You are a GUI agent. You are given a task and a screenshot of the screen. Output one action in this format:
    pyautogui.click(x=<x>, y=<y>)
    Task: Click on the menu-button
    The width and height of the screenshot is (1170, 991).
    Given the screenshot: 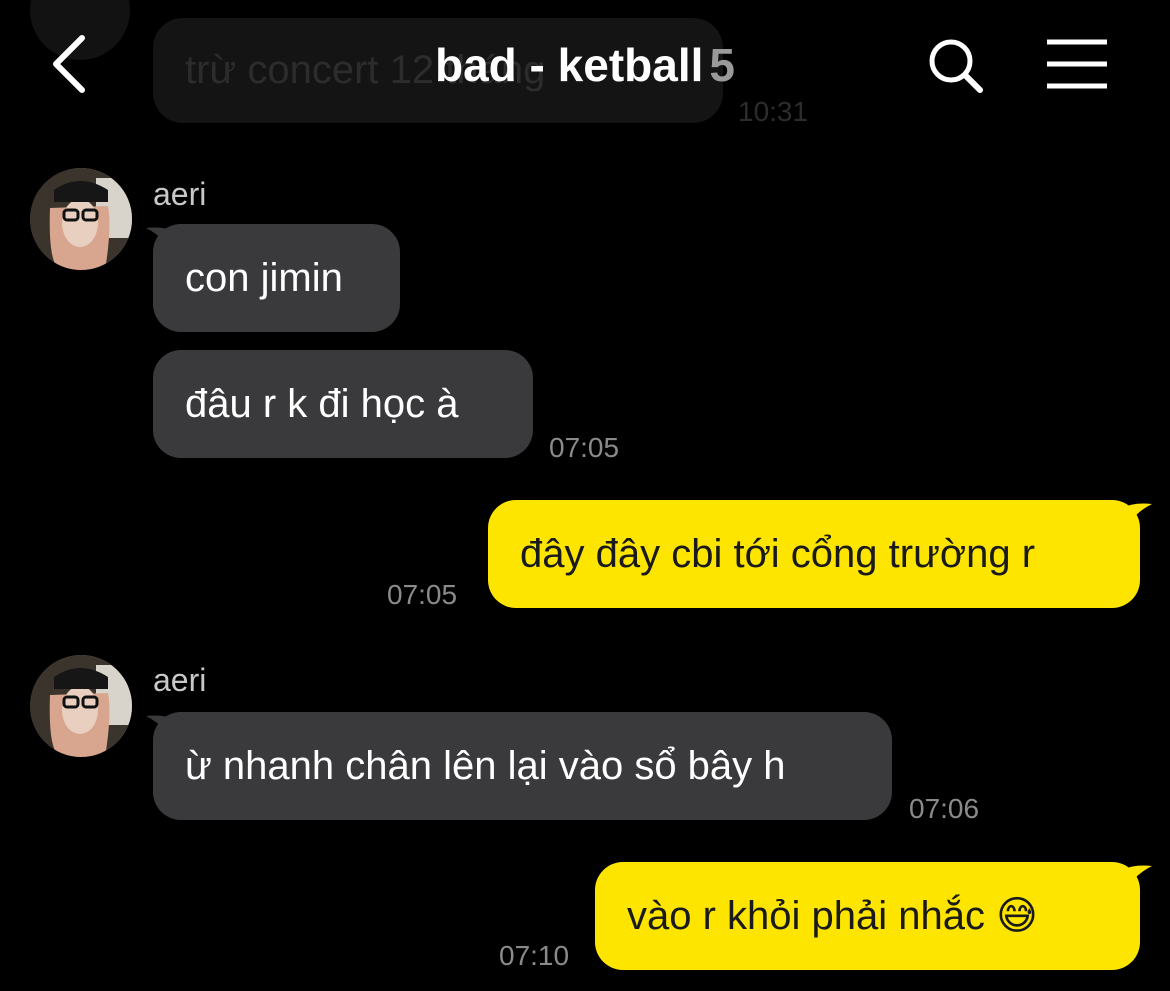 What is the action you would take?
    pyautogui.click(x=1077, y=64)
    